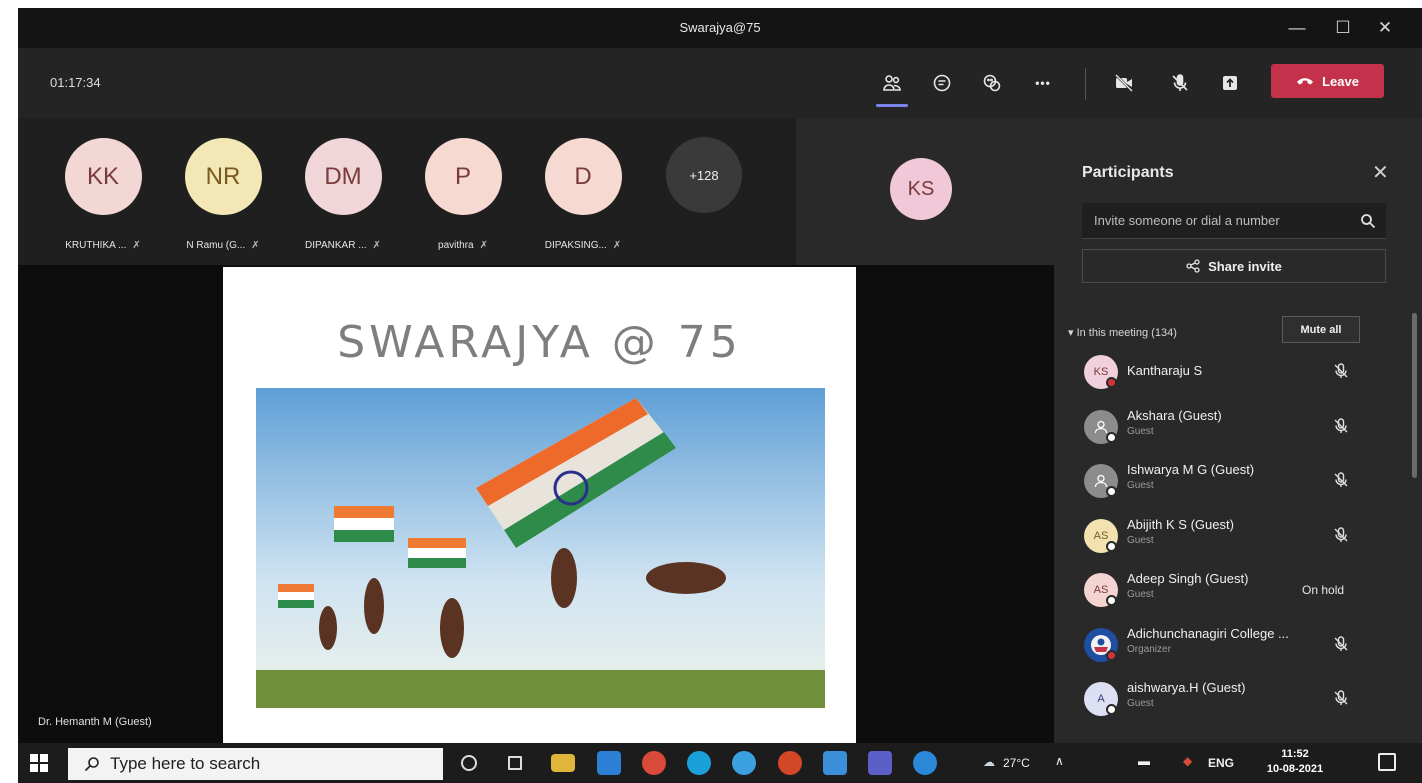  I want to click on taskbar-clock: 11:52 10-08-2021, so click(1295, 762).